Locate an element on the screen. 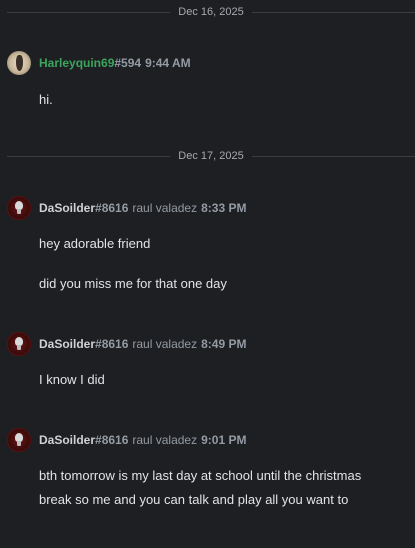 The height and width of the screenshot is (548, 415). message-header: DaSoilder #8616 raul valadez 9:01 PM is located at coordinates (126, 440).